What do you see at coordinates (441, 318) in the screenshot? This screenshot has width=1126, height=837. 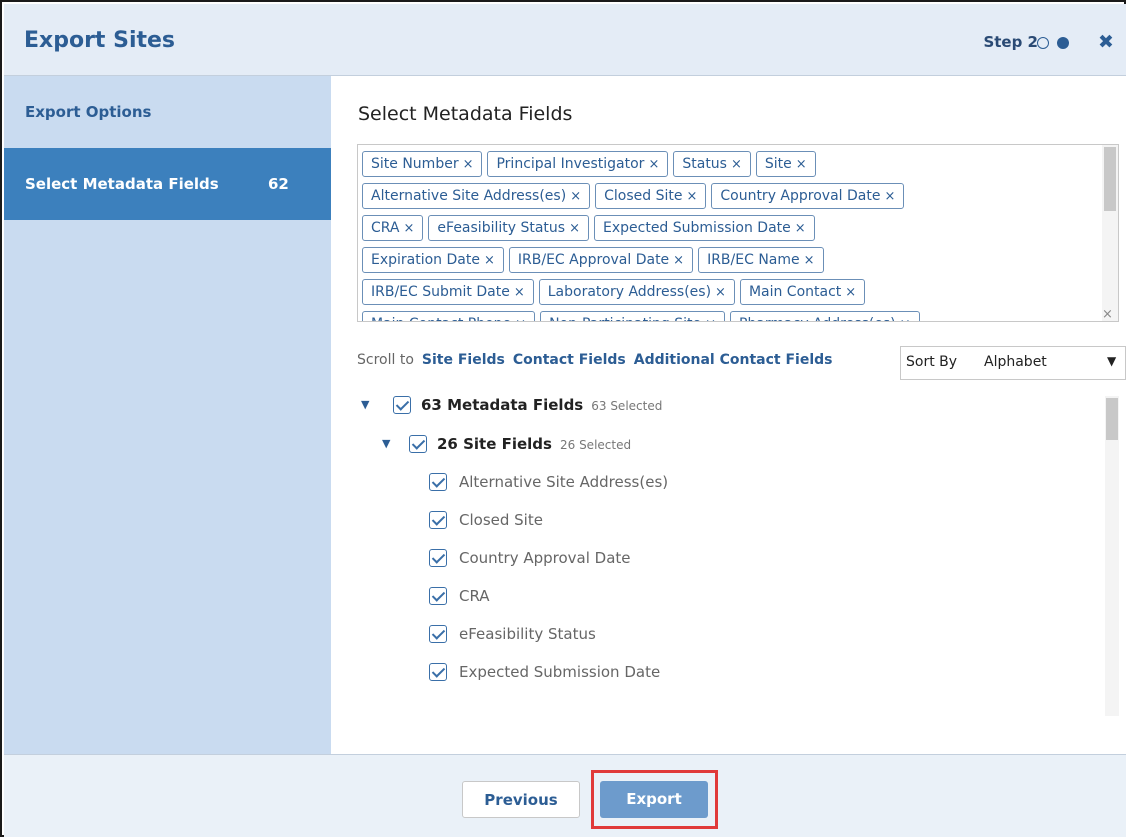 I see `field-chip-label: Main Contact Phone` at bounding box center [441, 318].